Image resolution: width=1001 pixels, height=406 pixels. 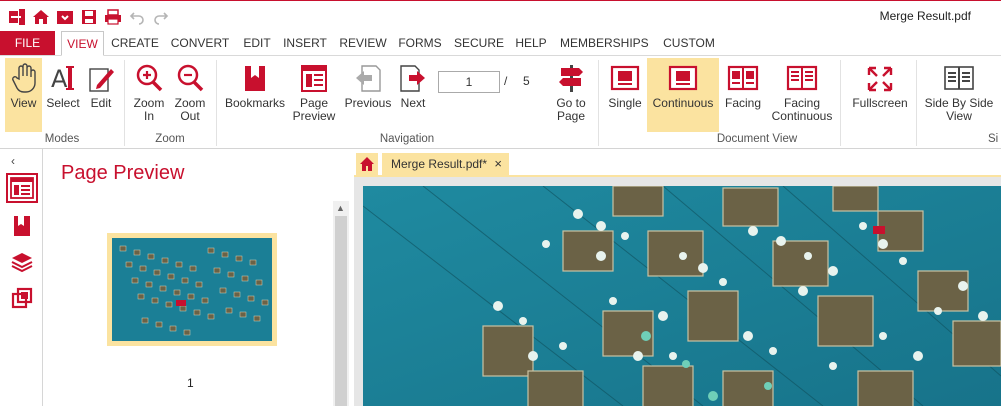 What do you see at coordinates (135, 43) in the screenshot?
I see `tab-create: CREATE` at bounding box center [135, 43].